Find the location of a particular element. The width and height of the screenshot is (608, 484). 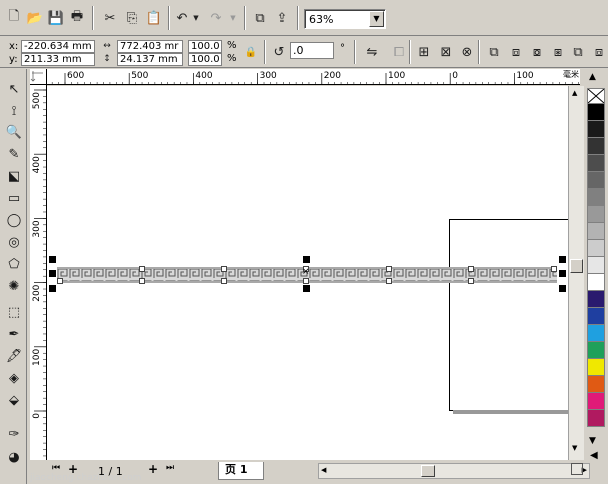

scale-x-field: 100.0 is located at coordinates (205, 46).